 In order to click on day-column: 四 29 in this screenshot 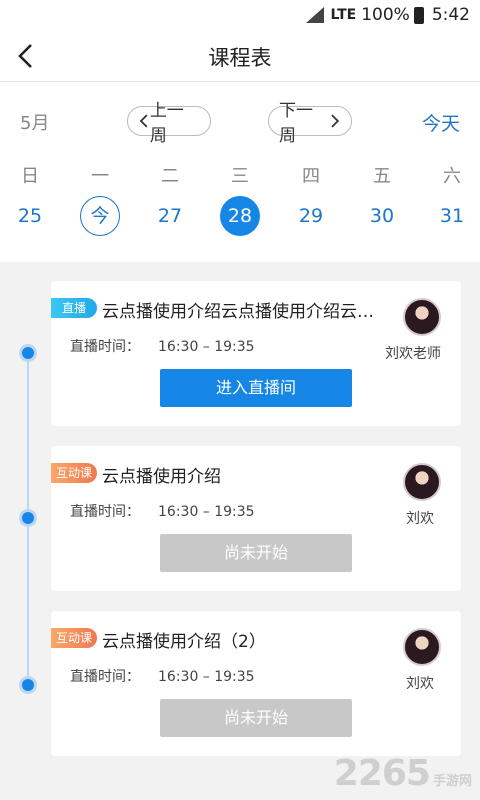, I will do `click(311, 199)`.